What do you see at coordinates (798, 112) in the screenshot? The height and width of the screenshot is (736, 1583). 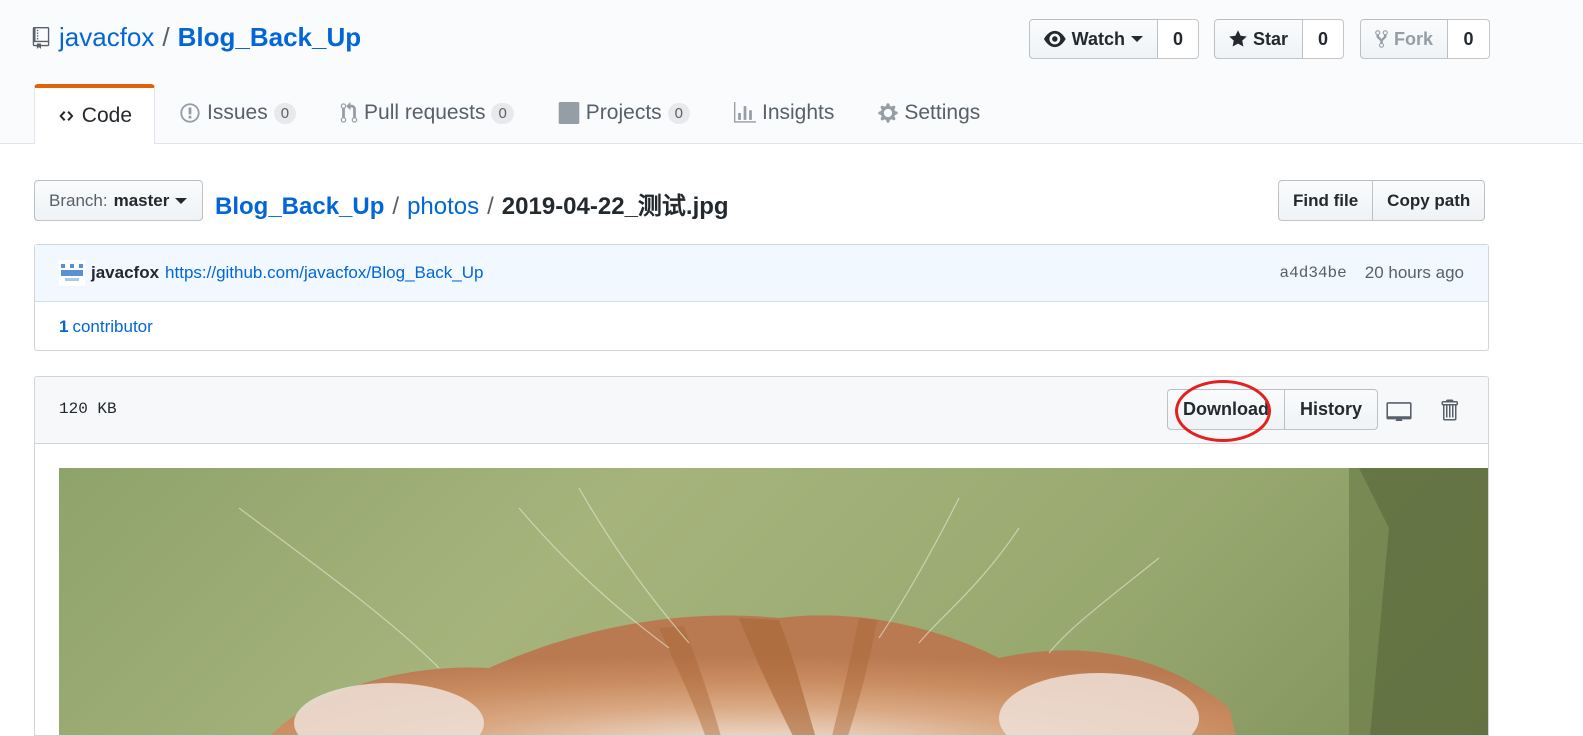 I see `tab-insights-label: Insights` at bounding box center [798, 112].